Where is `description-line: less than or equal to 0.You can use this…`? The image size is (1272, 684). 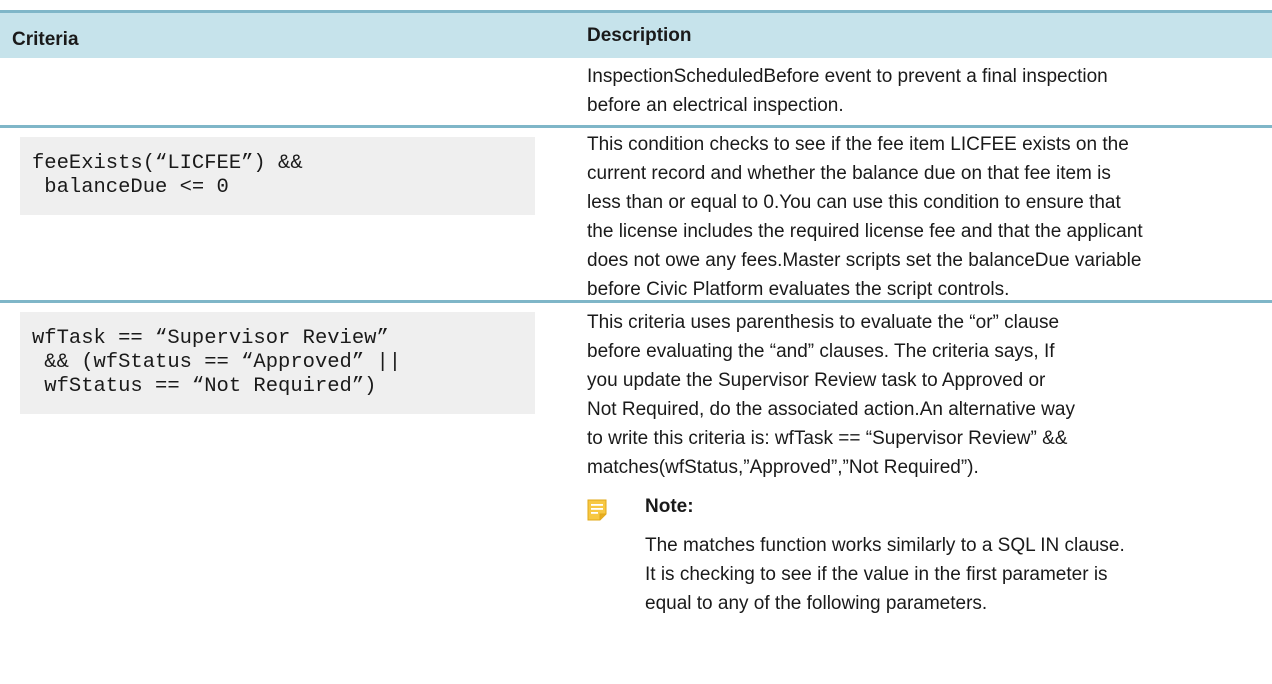
description-line: less than or equal to 0.You can use this… is located at coordinates (854, 202).